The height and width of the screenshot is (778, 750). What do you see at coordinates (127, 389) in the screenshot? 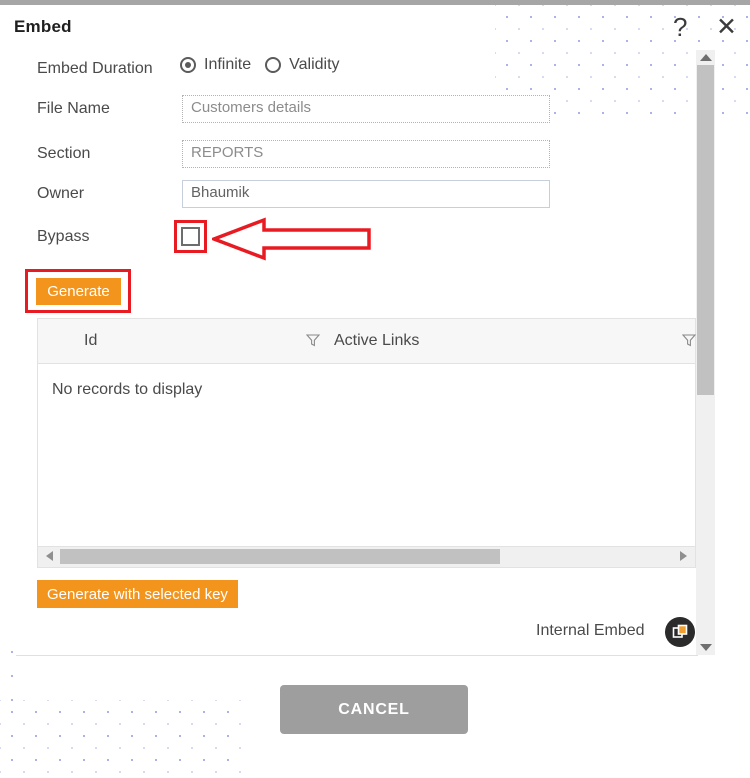
I see `grid-empty-message: No records to display` at bounding box center [127, 389].